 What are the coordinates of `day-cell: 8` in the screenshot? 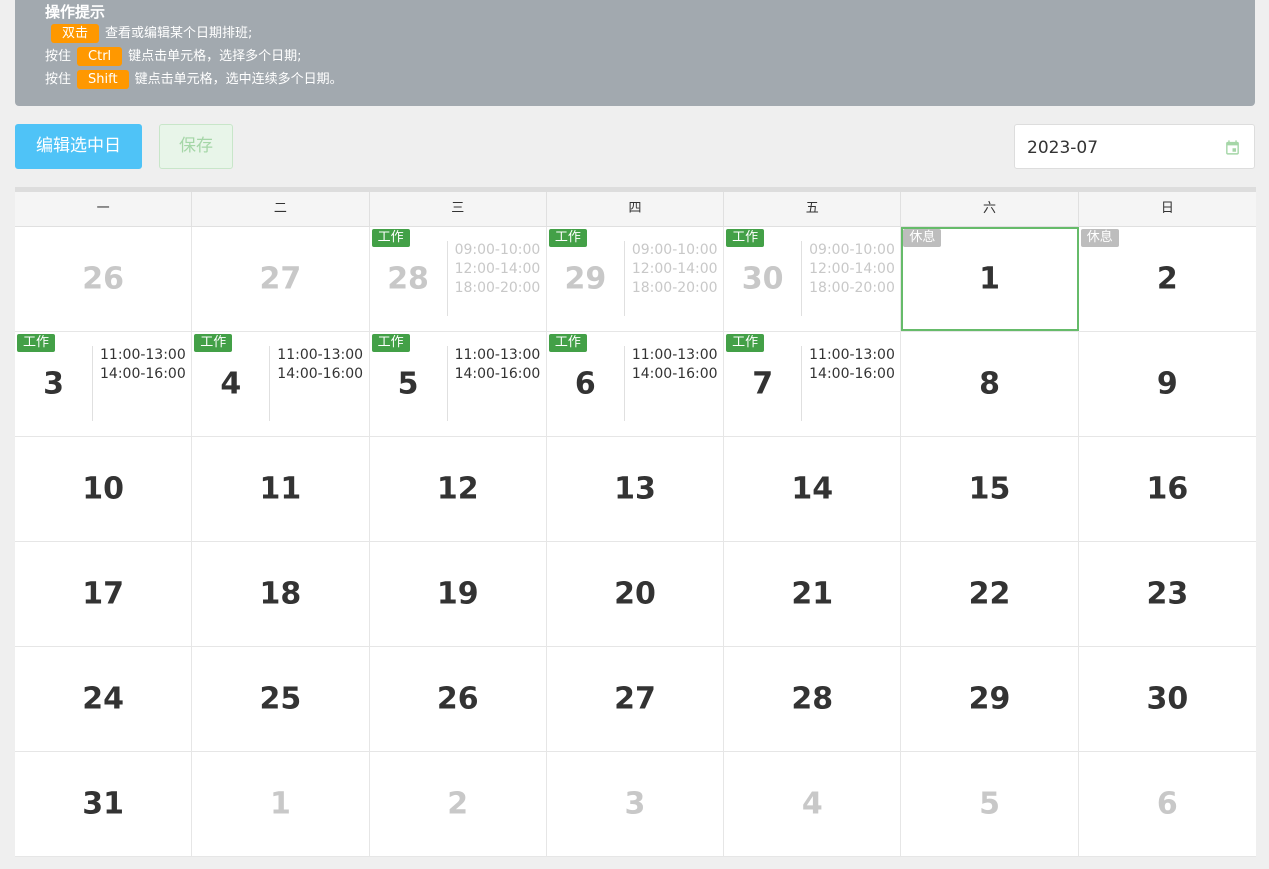 It's located at (990, 384).